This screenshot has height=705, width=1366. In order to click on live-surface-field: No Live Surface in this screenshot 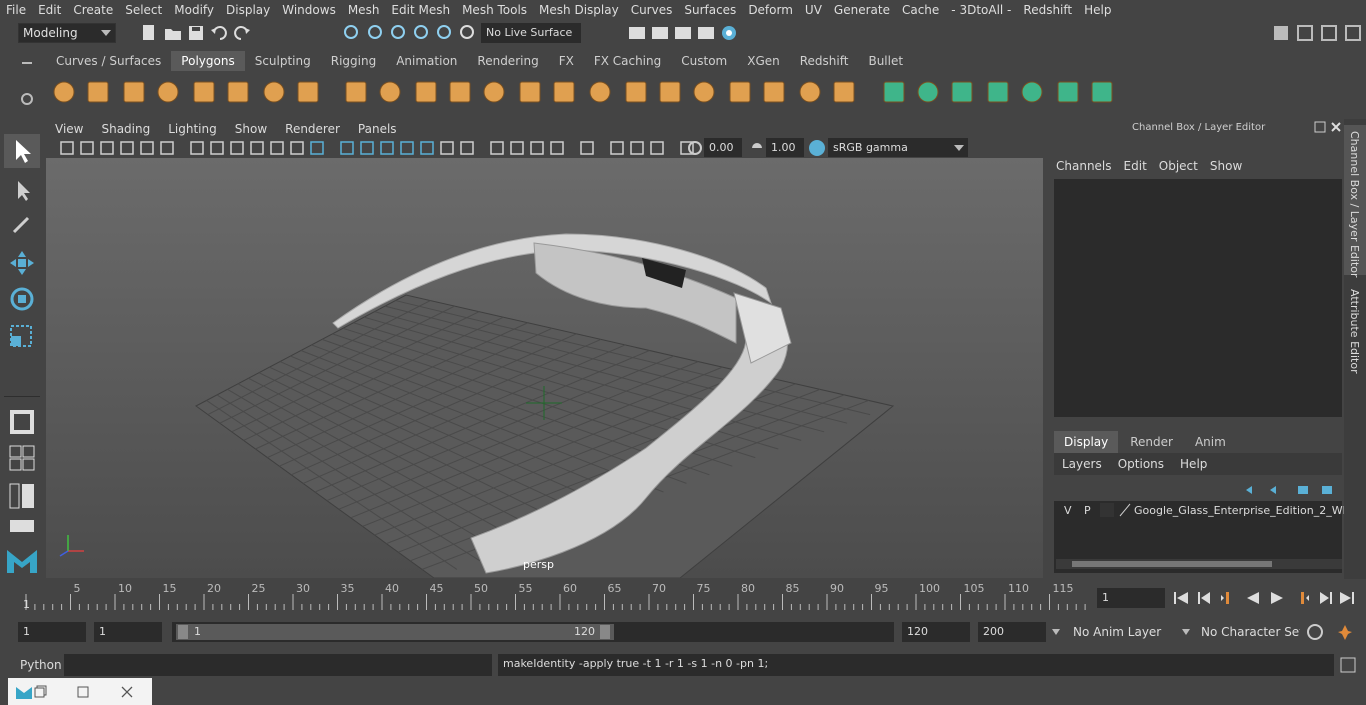, I will do `click(531, 33)`.